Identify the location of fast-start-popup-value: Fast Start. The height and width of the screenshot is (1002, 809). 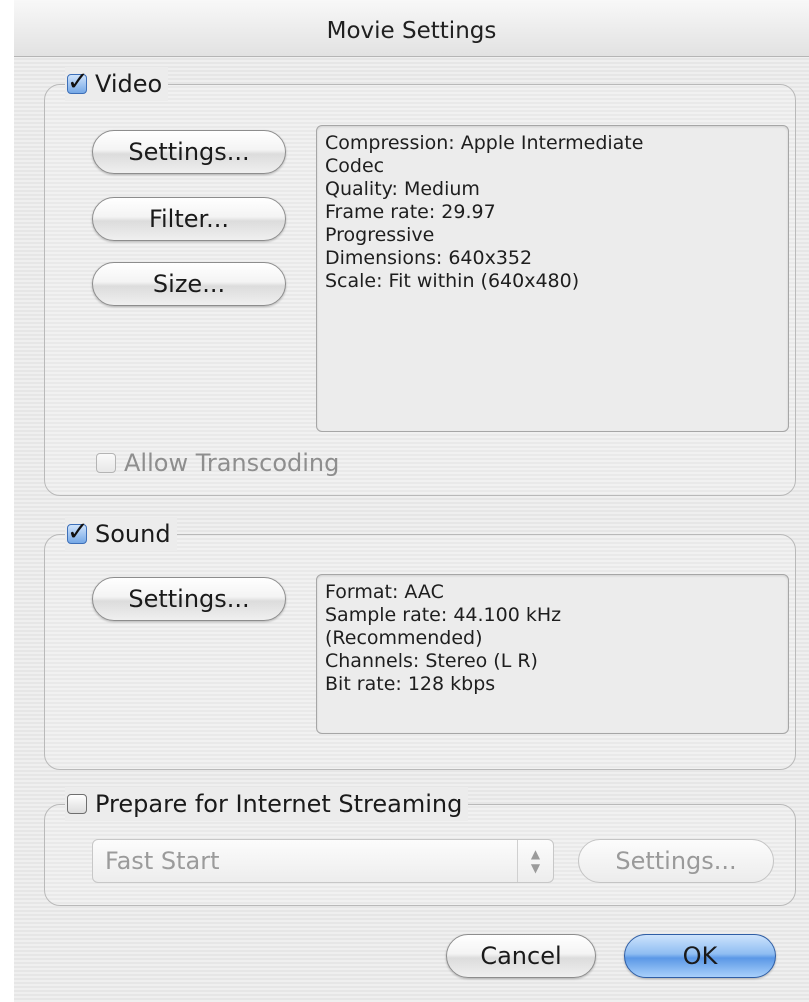
(162, 861).